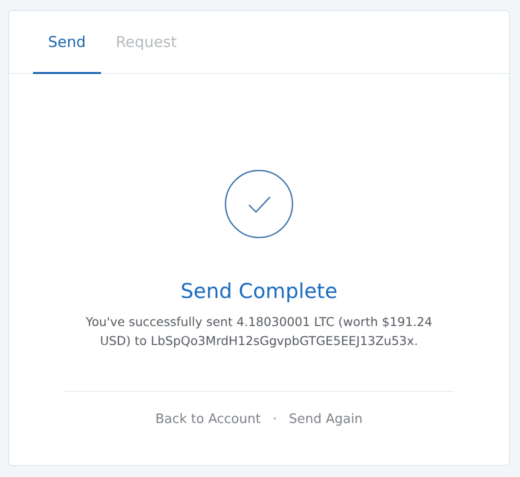 The image size is (520, 477). Describe the element at coordinates (208, 419) in the screenshot. I see `action-link: Back to Account` at that location.